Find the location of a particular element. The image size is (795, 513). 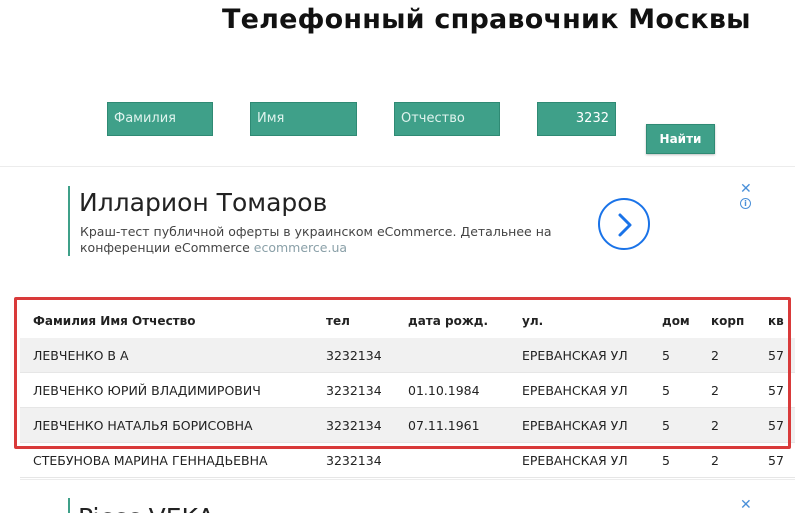

name-input: Имя is located at coordinates (303, 119).